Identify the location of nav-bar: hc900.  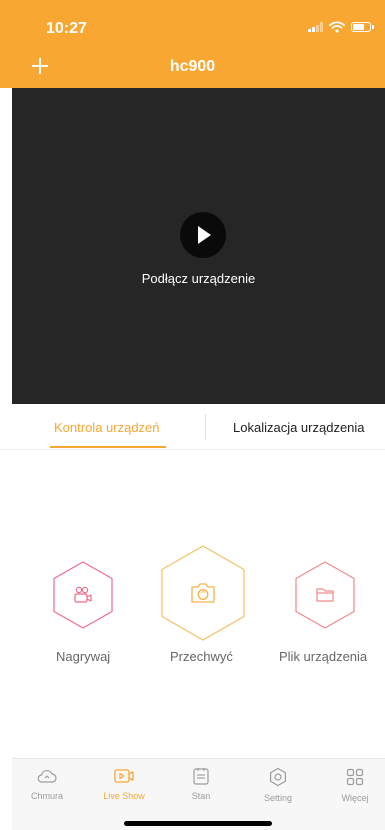
(192, 66).